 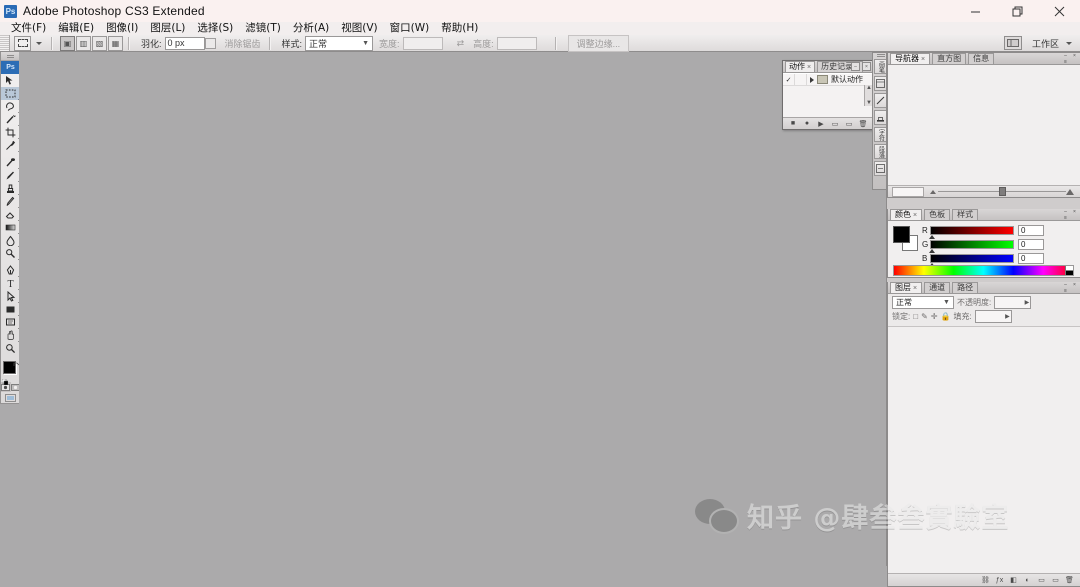 What do you see at coordinates (924, 316) in the screenshot?
I see `lock-image-pixels-icon: ✎` at bounding box center [924, 316].